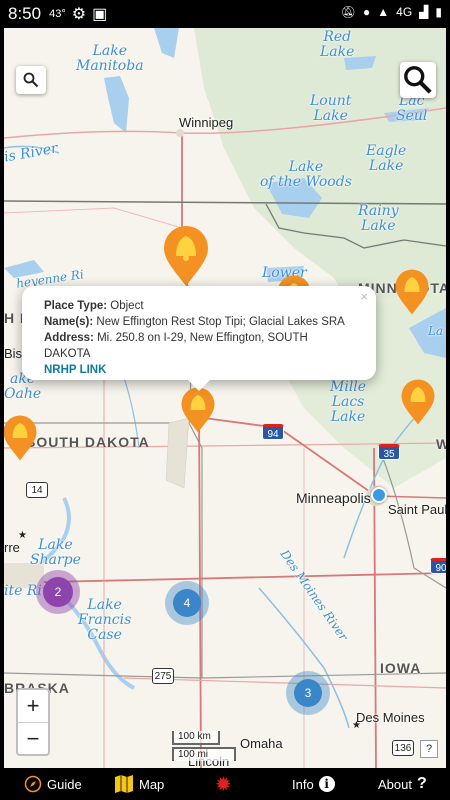  I want to click on cluster-count: 2, so click(58, 592).